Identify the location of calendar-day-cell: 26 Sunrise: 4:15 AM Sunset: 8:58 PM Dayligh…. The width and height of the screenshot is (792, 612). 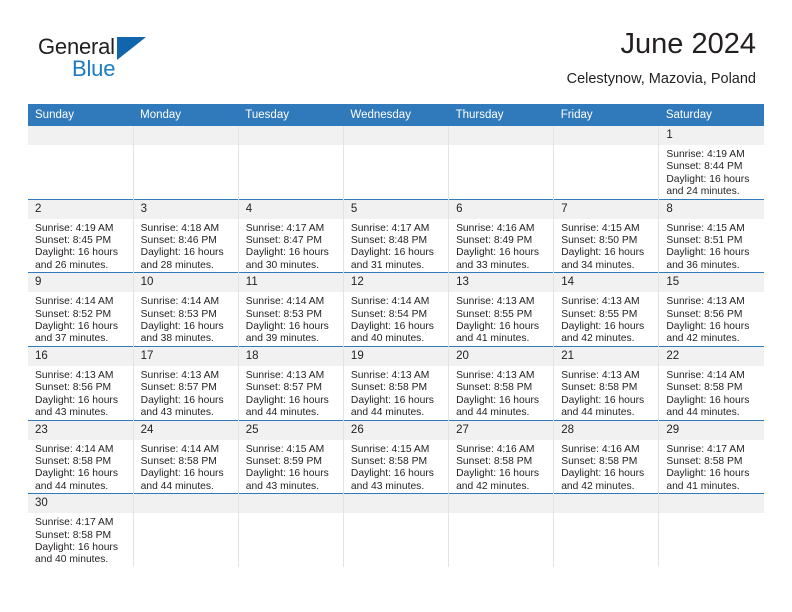
(395, 456).